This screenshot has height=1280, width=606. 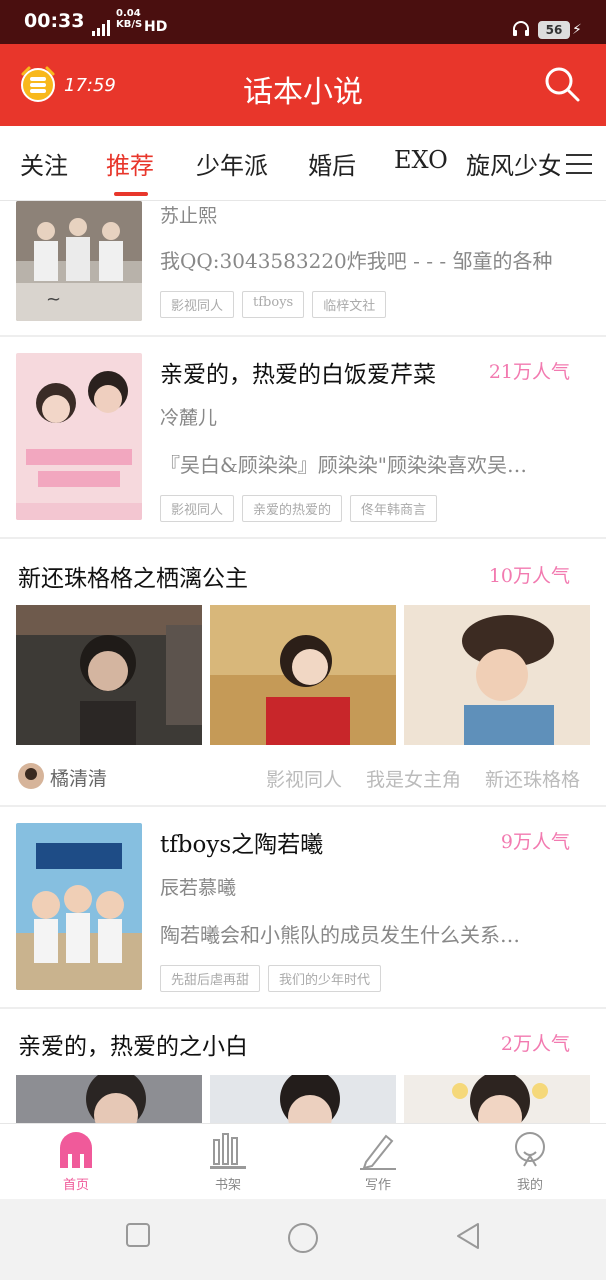 What do you see at coordinates (241, 842) in the screenshot?
I see `book-title: tfboys之陶若曦` at bounding box center [241, 842].